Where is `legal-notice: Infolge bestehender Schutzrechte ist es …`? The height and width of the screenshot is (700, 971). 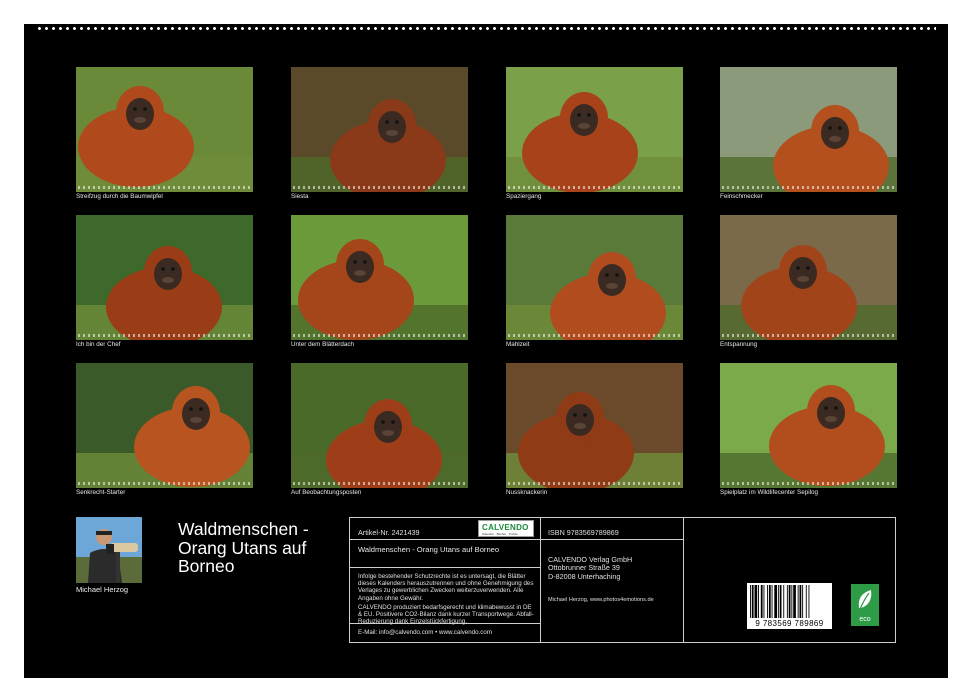
legal-notice: Infolge bestehender Schutzrechte ist es … is located at coordinates (446, 599).